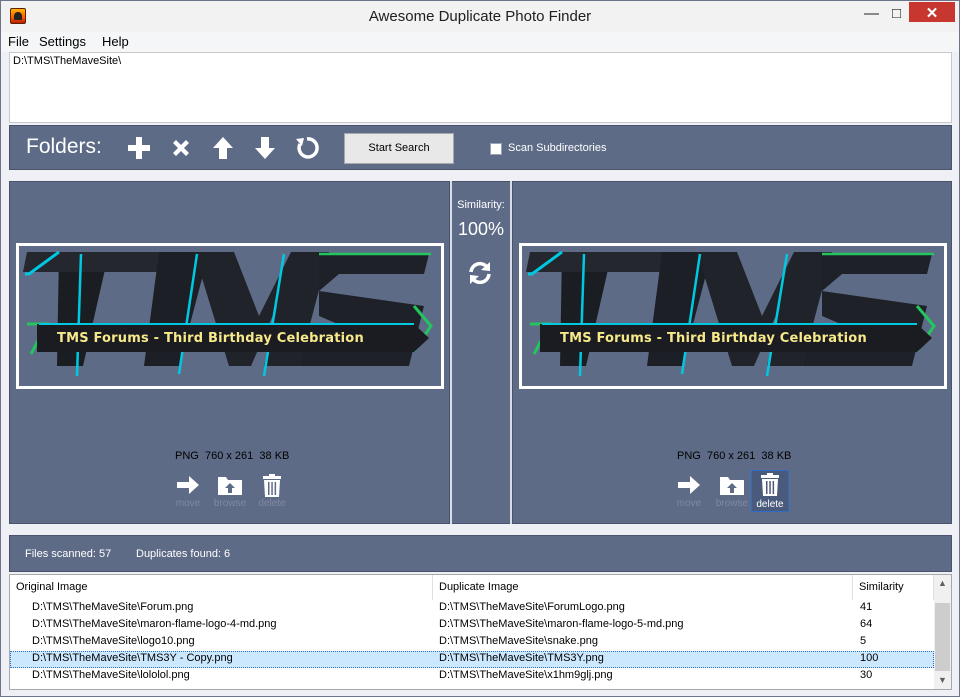 This screenshot has height=697, width=960. I want to click on left-image-preview: TMS Forums - Third Birthday Celebration, so click(230, 316).